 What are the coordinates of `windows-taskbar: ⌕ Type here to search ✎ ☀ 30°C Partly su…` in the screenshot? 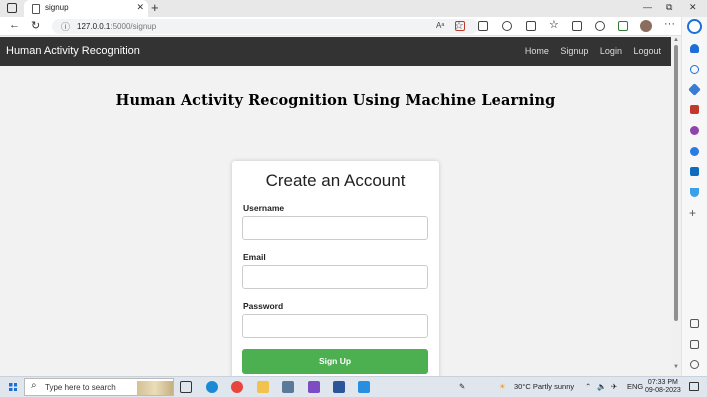 It's located at (353, 386).